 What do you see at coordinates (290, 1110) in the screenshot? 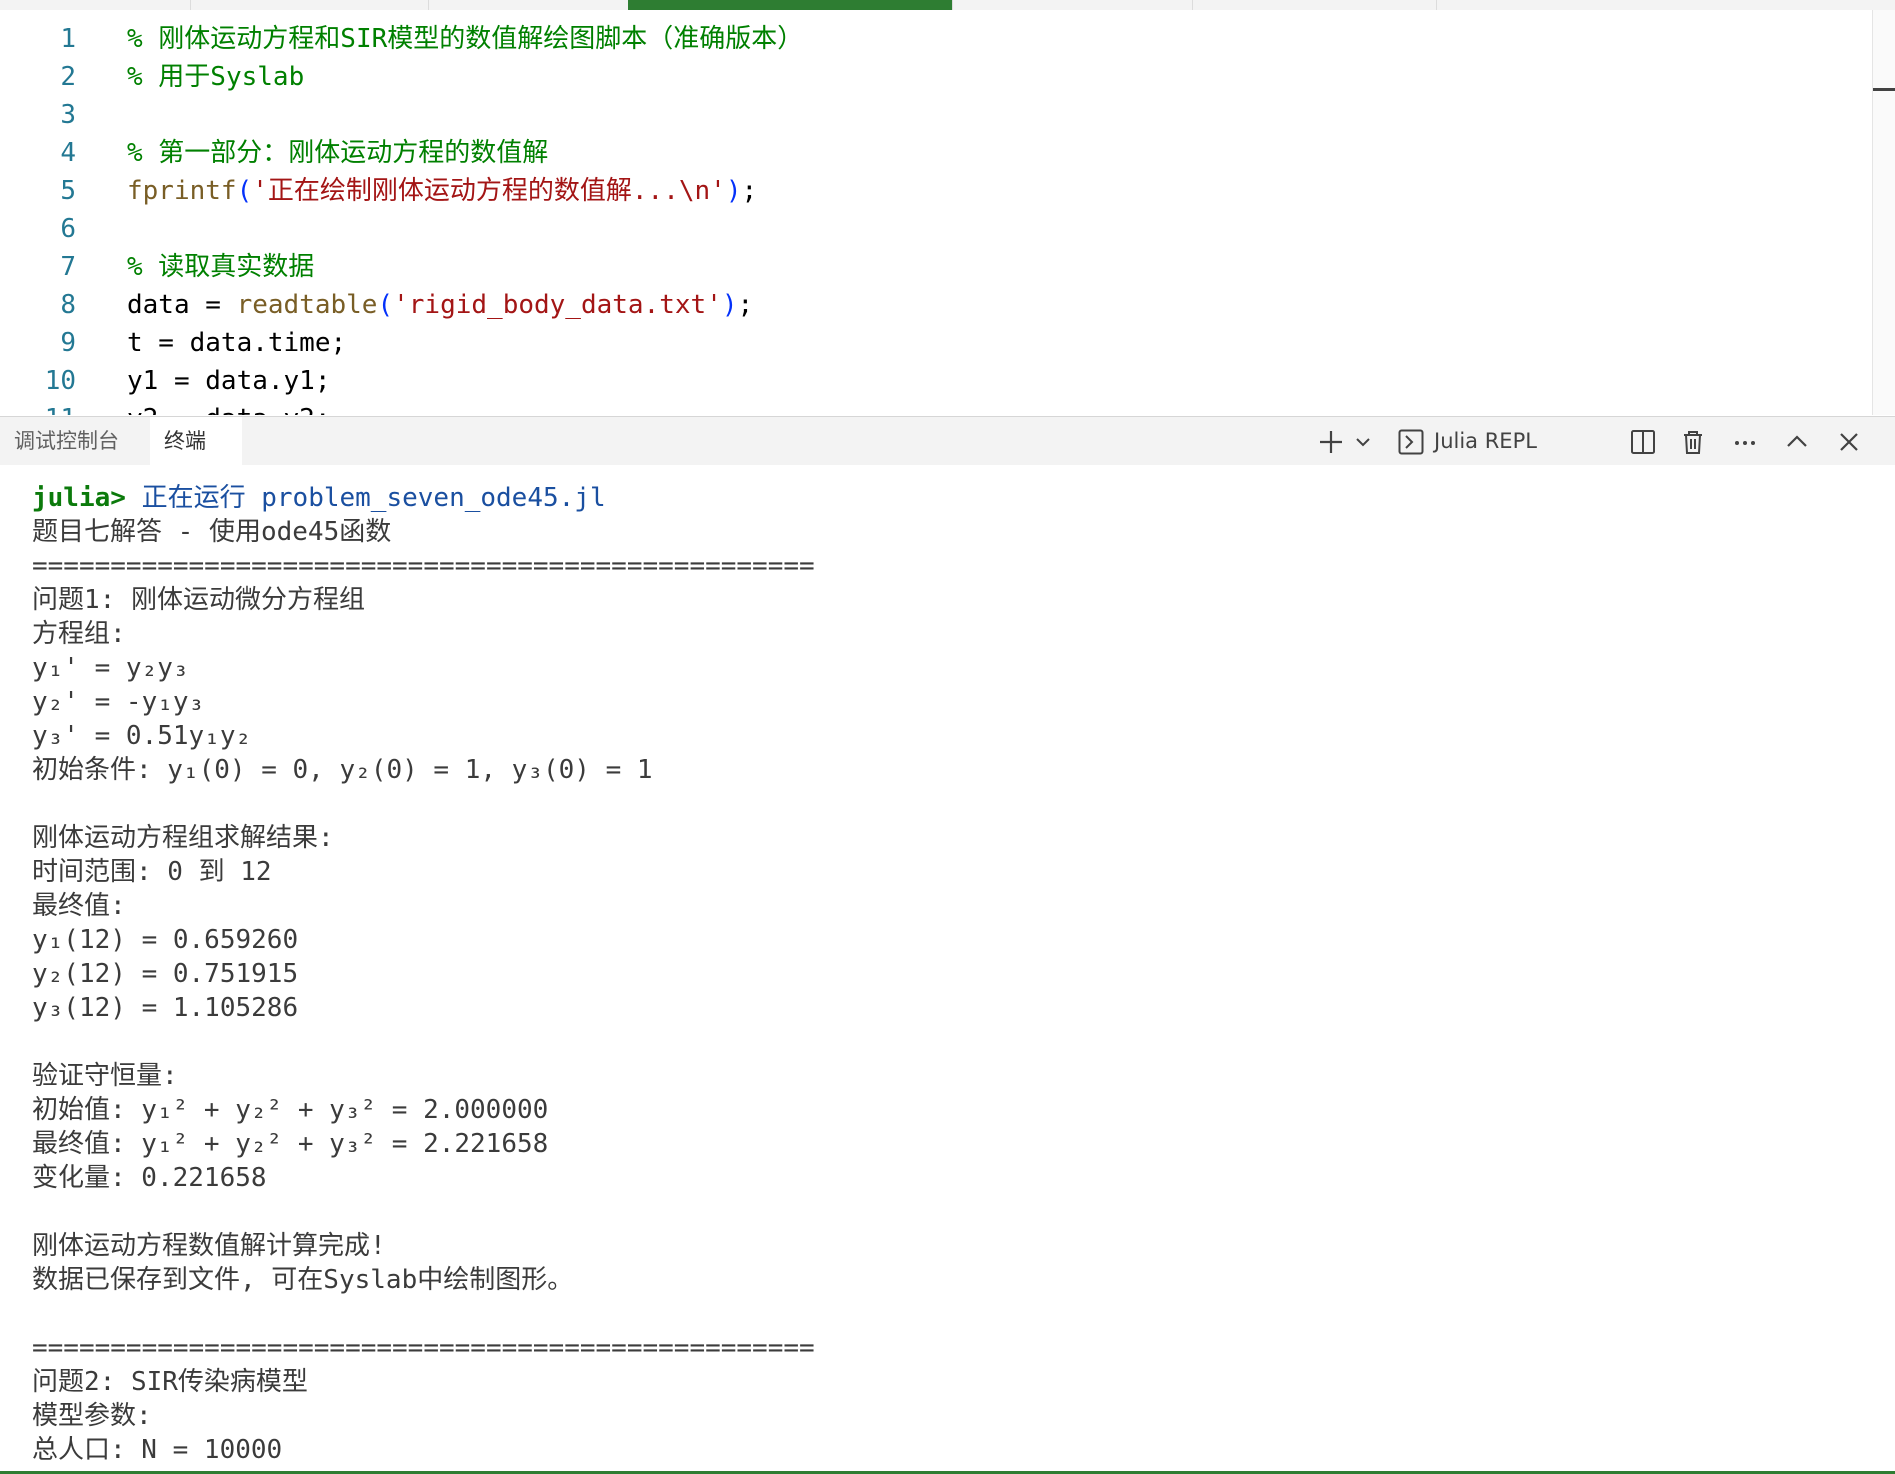
I see `terminal-line: 初始值: y₁² + y₂² + y₃² = 2.000000` at bounding box center [290, 1110].